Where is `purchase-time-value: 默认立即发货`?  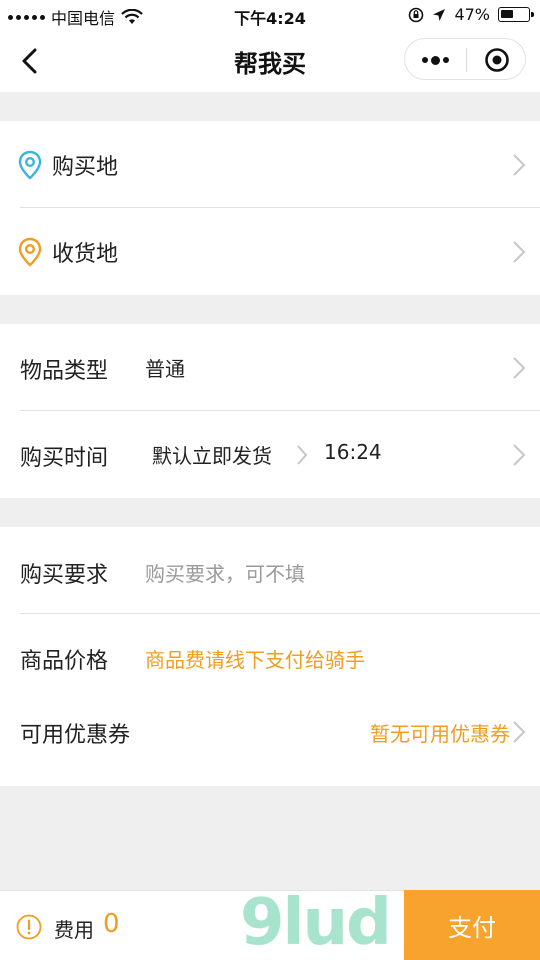 purchase-time-value: 默认立即发货 is located at coordinates (212, 456).